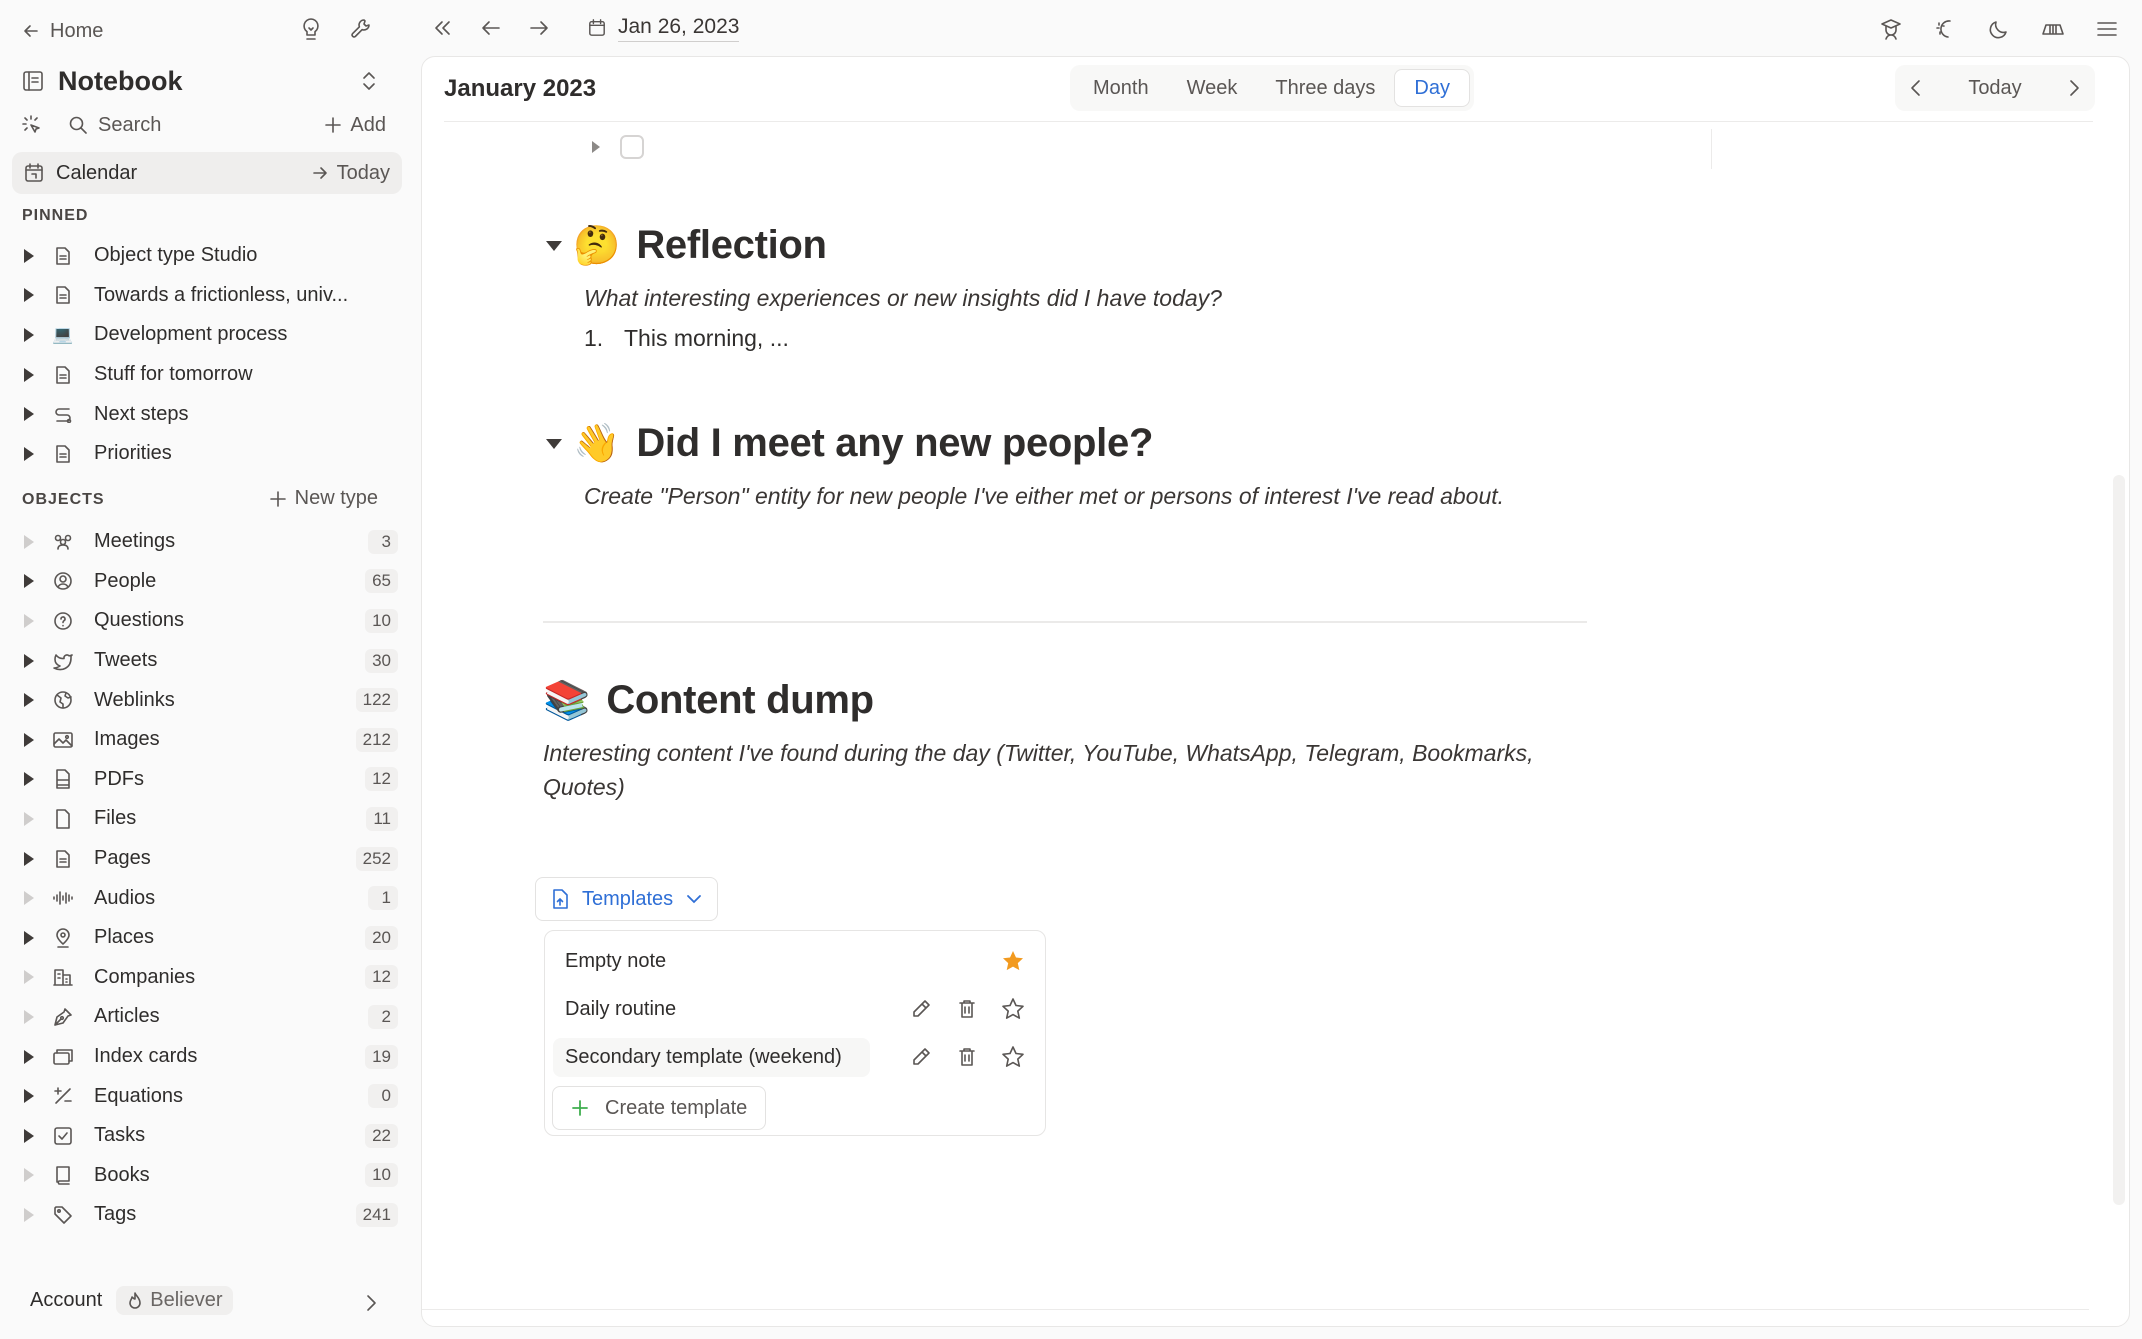 The width and height of the screenshot is (2142, 1339). What do you see at coordinates (210, 1096) in the screenshot?
I see `sidebar-item-equations: Equations 0` at bounding box center [210, 1096].